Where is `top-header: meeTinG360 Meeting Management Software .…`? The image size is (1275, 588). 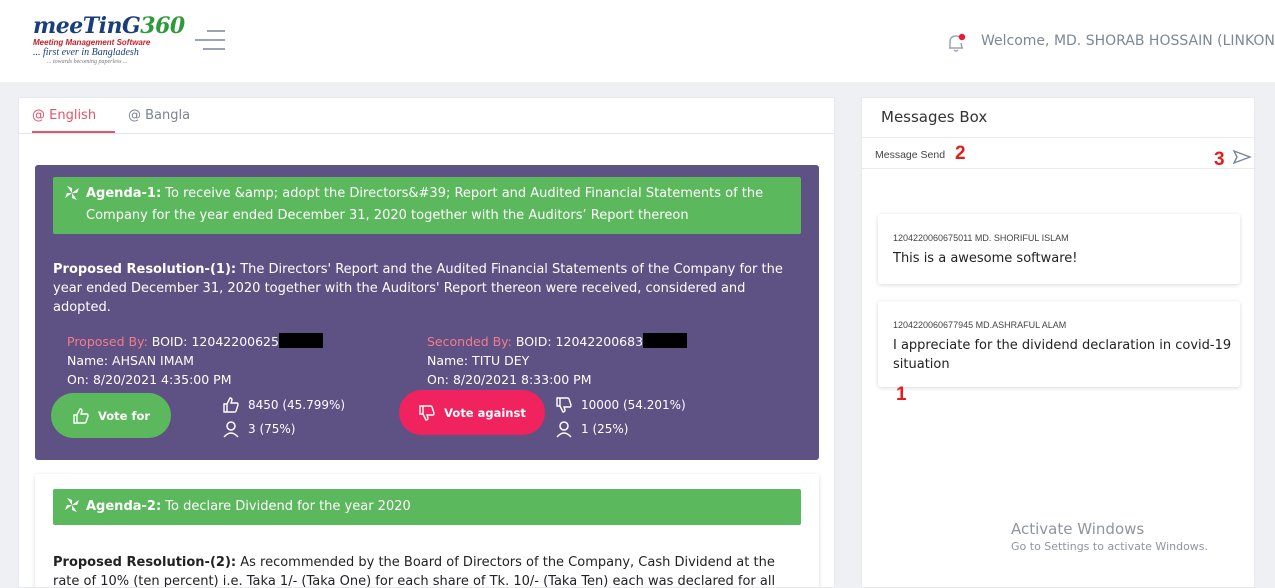
top-header: meeTinG360 Meeting Management Software .… is located at coordinates (637, 41).